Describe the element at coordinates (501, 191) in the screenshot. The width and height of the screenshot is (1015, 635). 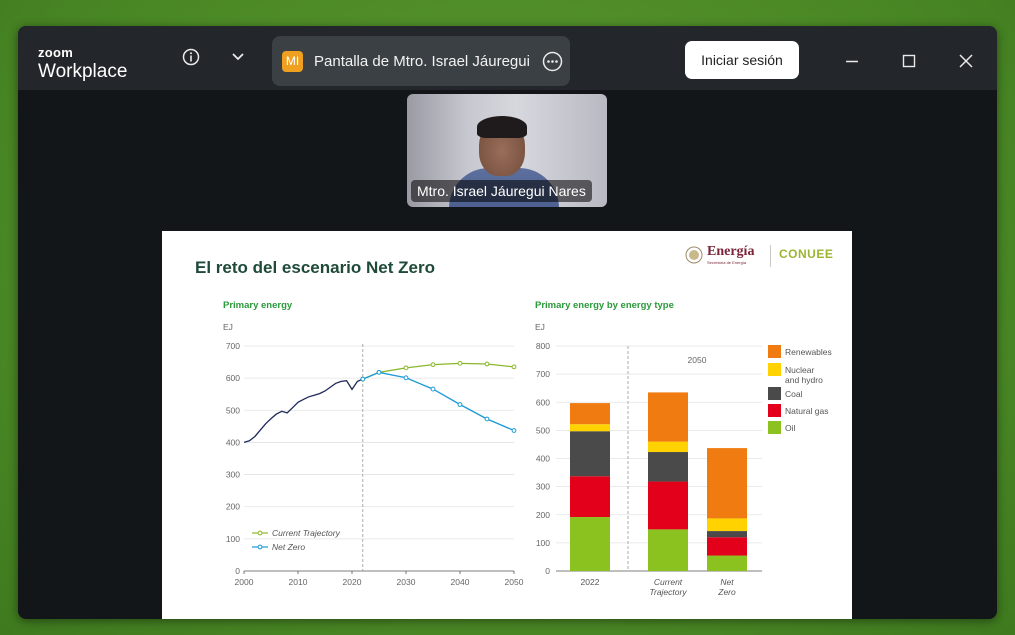
I see `participant-name: Mtro. Israel Jáuregui Nares` at that location.